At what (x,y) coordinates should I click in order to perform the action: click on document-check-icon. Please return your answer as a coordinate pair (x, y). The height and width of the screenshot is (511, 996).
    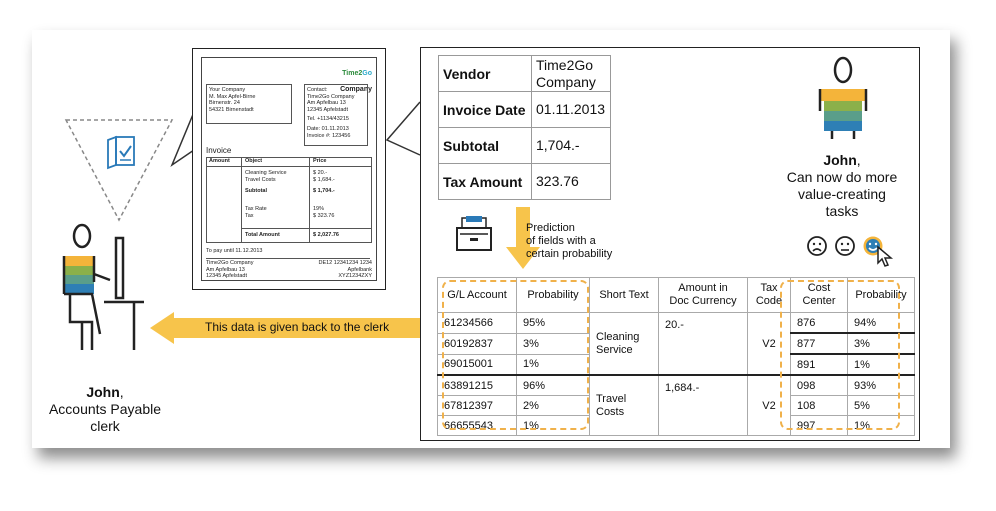
    Looking at the image, I should click on (121, 152).